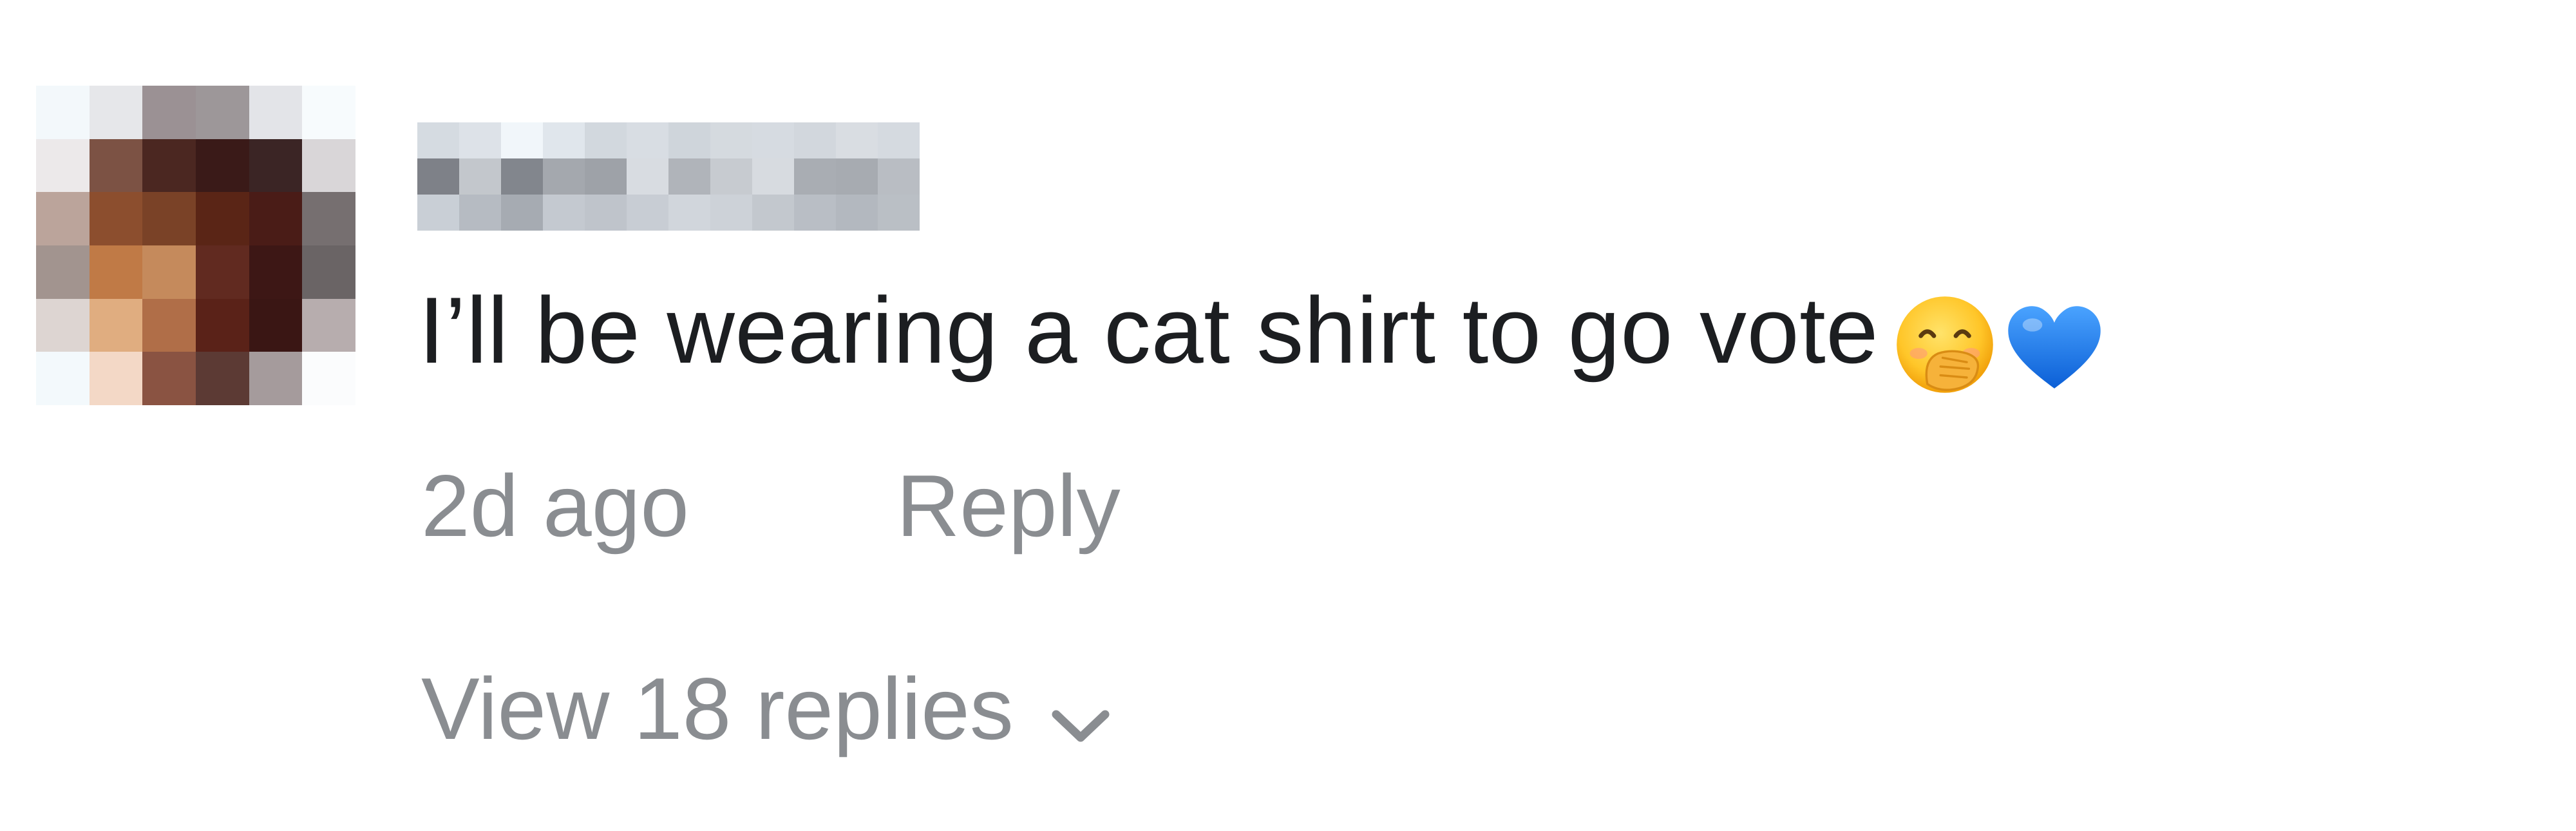 Image resolution: width=2576 pixels, height=831 pixels. What do you see at coordinates (668, 176) in the screenshot?
I see `username-redacted` at bounding box center [668, 176].